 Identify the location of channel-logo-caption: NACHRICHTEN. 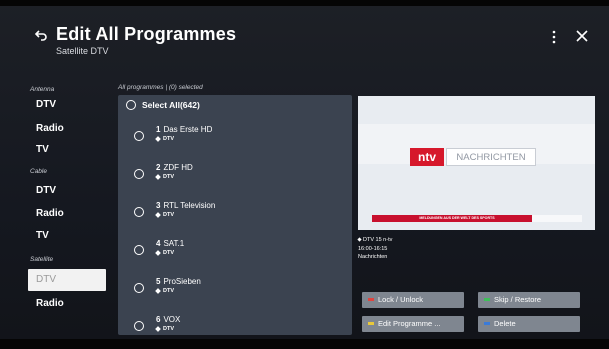
(491, 157).